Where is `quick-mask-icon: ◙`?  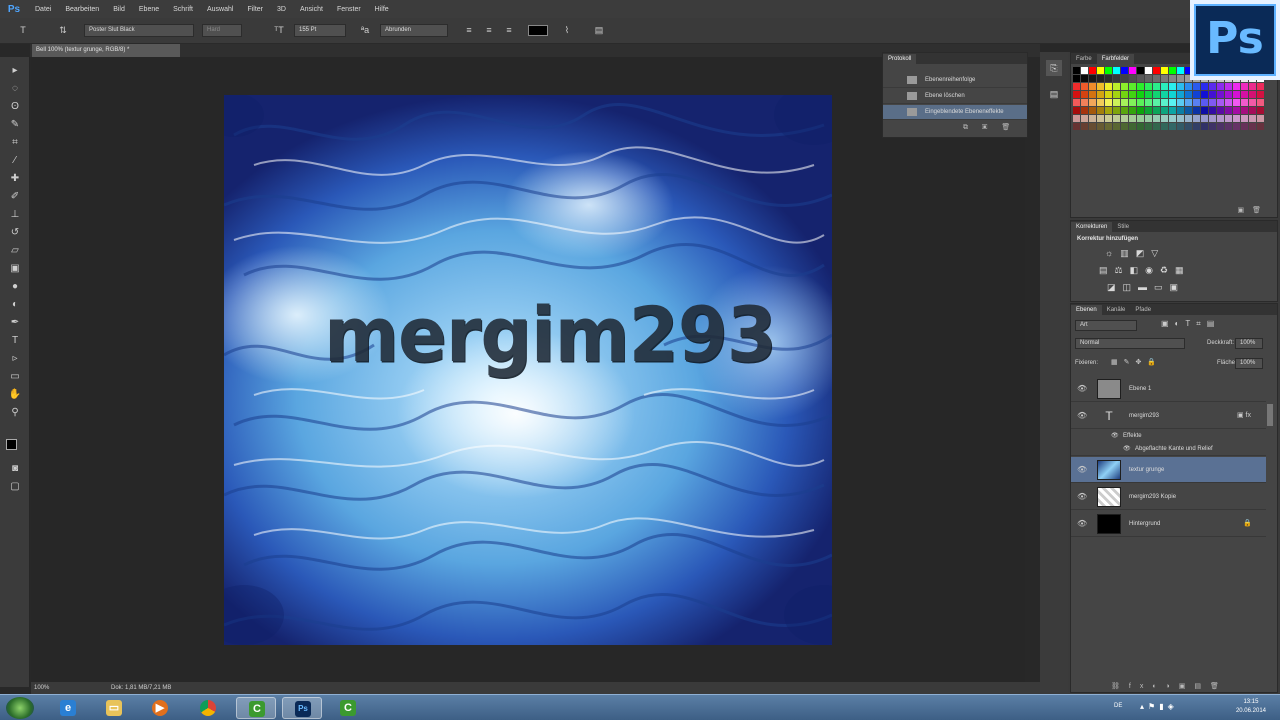
quick-mask-icon: ◙ is located at coordinates (15, 468).